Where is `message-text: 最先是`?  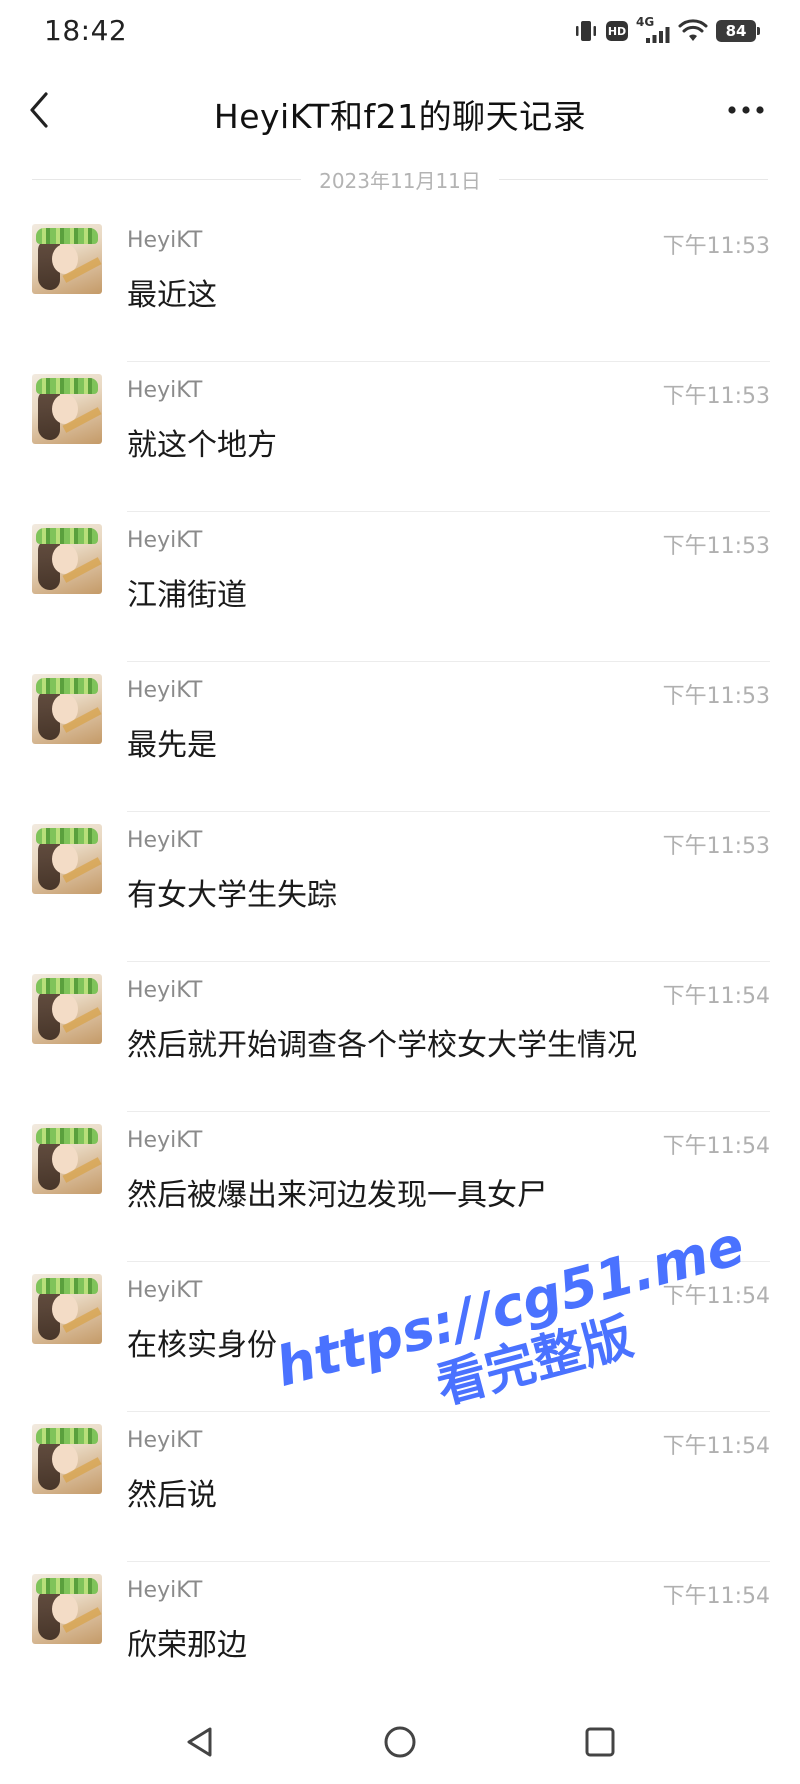 message-text: 最先是 is located at coordinates (172, 745).